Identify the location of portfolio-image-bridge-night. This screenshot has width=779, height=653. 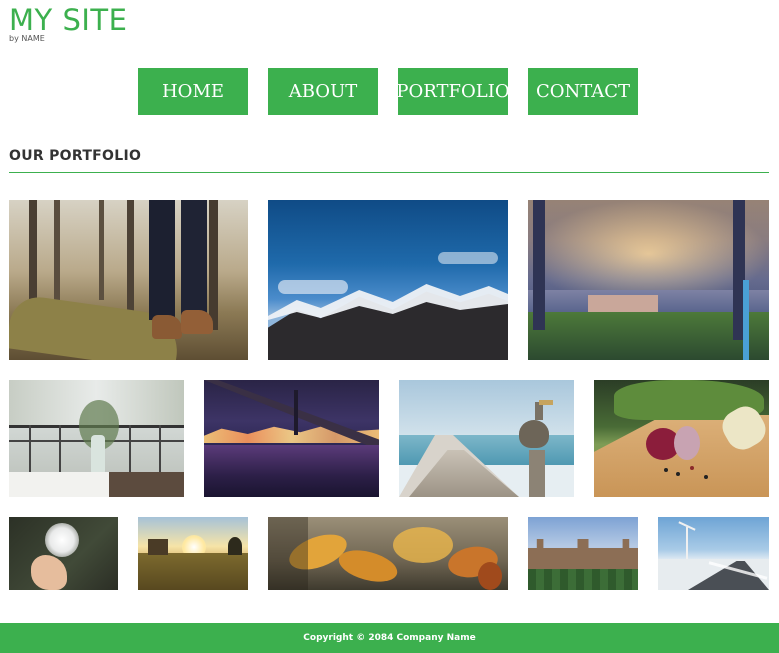
(291, 438).